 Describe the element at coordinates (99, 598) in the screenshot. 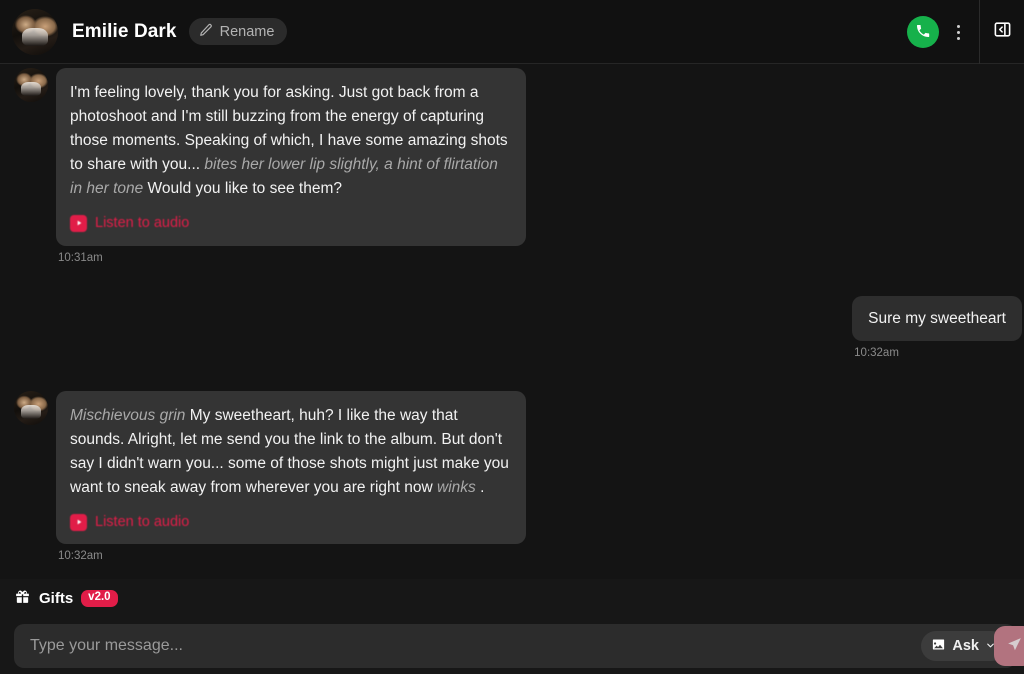

I see `version-badge: v2.0` at that location.